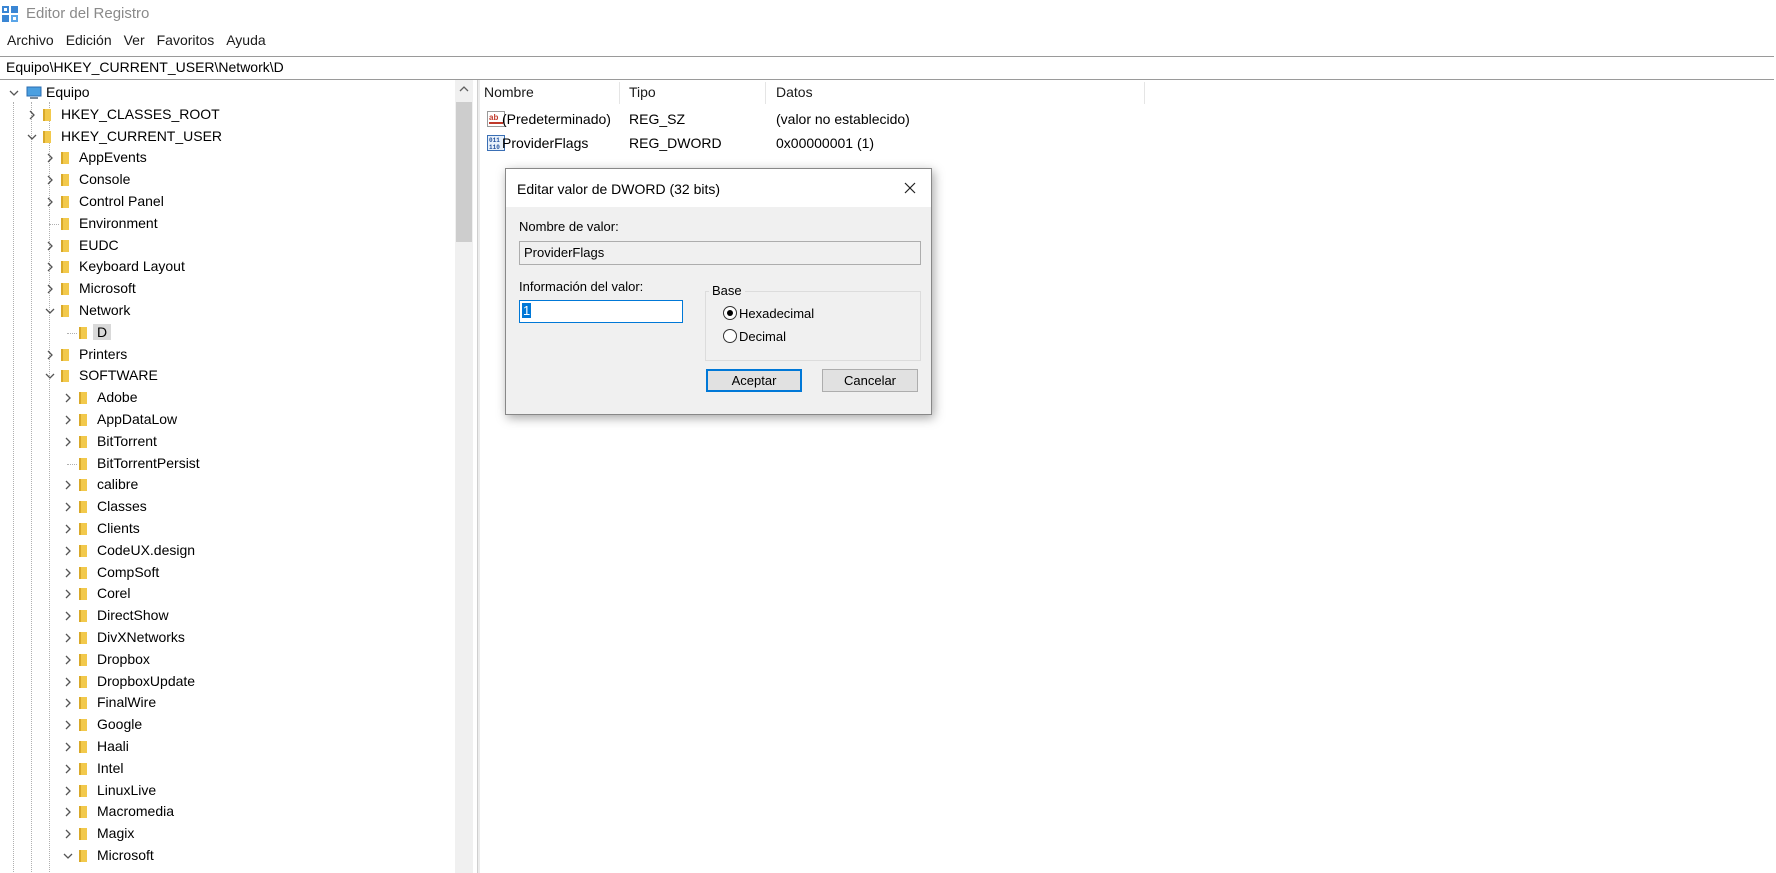  Describe the element at coordinates (250, 769) in the screenshot. I see `tree-item-intel: Intel` at that location.